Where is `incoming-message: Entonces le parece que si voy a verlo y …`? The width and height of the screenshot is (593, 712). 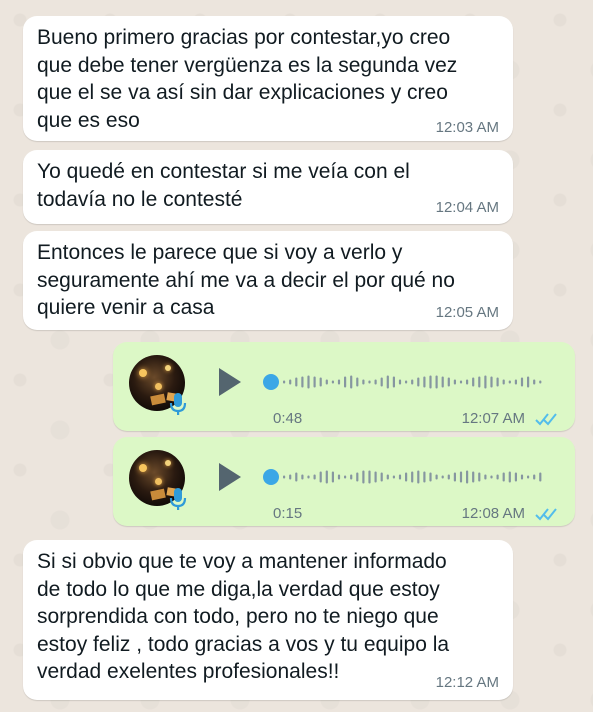
incoming-message: Entonces le parece que si voy a verlo y … is located at coordinates (268, 280).